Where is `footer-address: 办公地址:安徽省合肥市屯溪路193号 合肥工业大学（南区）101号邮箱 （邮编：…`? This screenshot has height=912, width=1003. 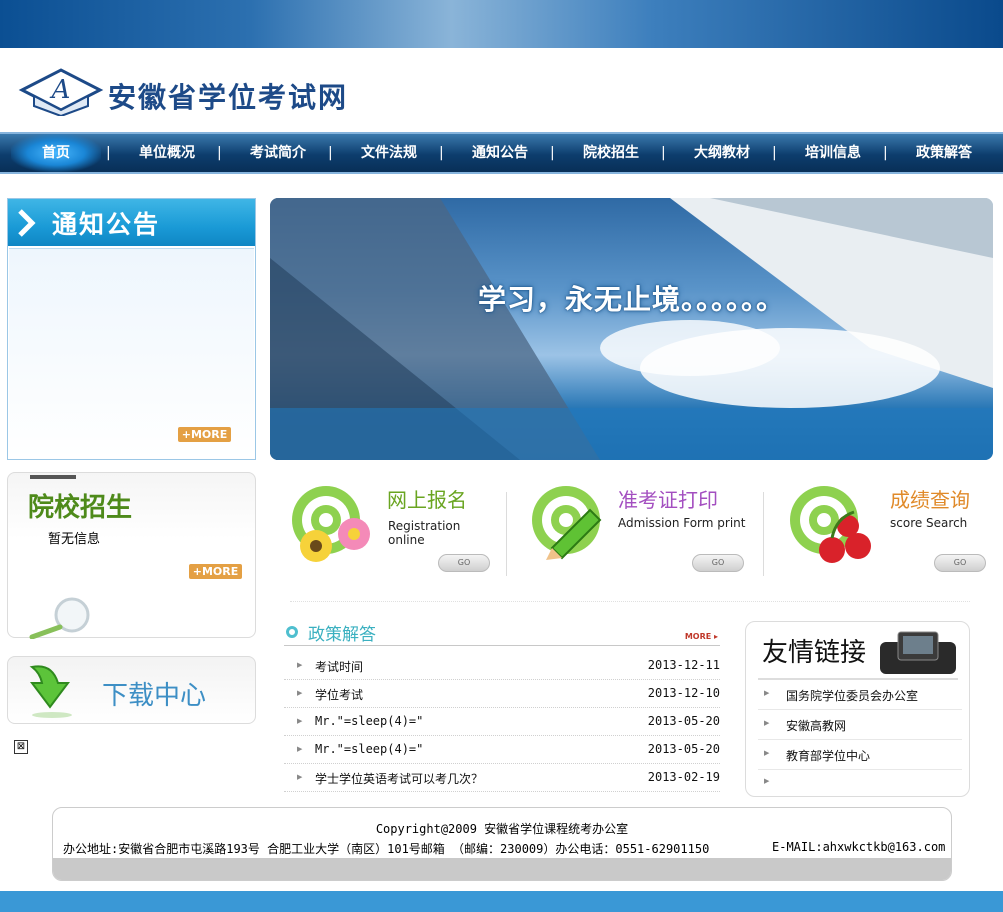 footer-address: 办公地址:安徽省合肥市屯溪路193号 合肥工业大学（南区）101号邮箱 （邮编：… is located at coordinates (386, 849).